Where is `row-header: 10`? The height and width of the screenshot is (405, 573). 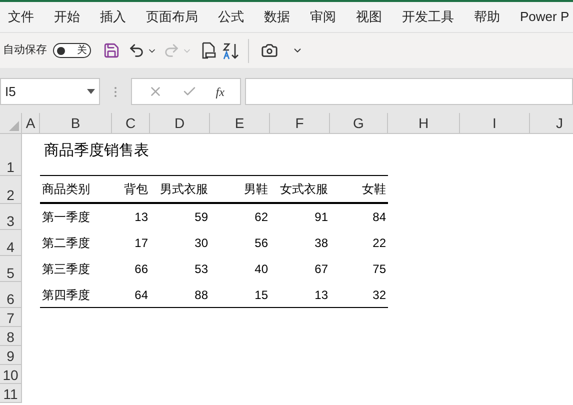 row-header: 10 is located at coordinates (11, 374).